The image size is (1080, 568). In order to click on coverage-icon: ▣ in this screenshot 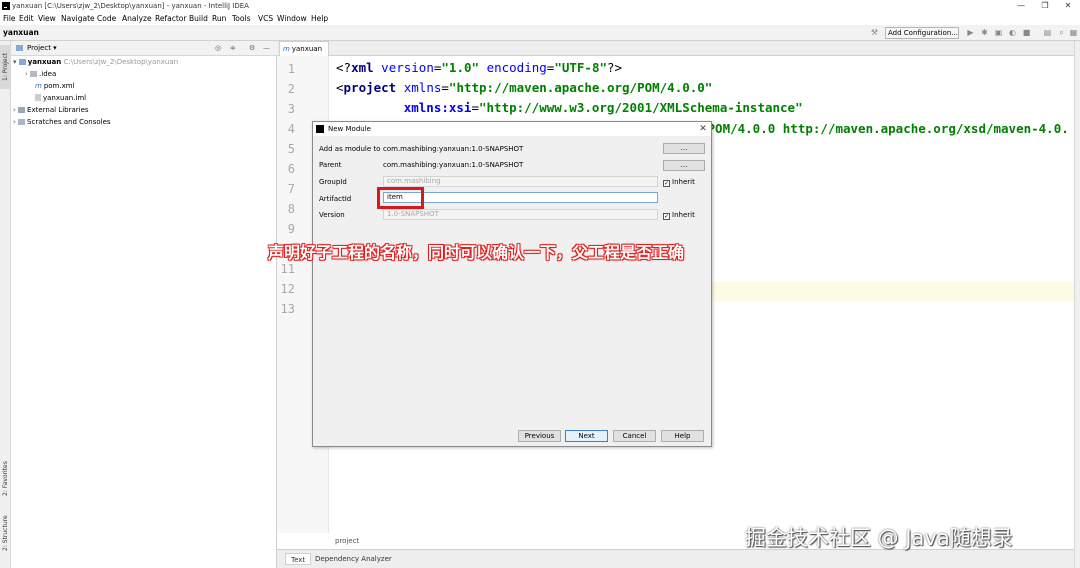, I will do `click(998, 32)`.